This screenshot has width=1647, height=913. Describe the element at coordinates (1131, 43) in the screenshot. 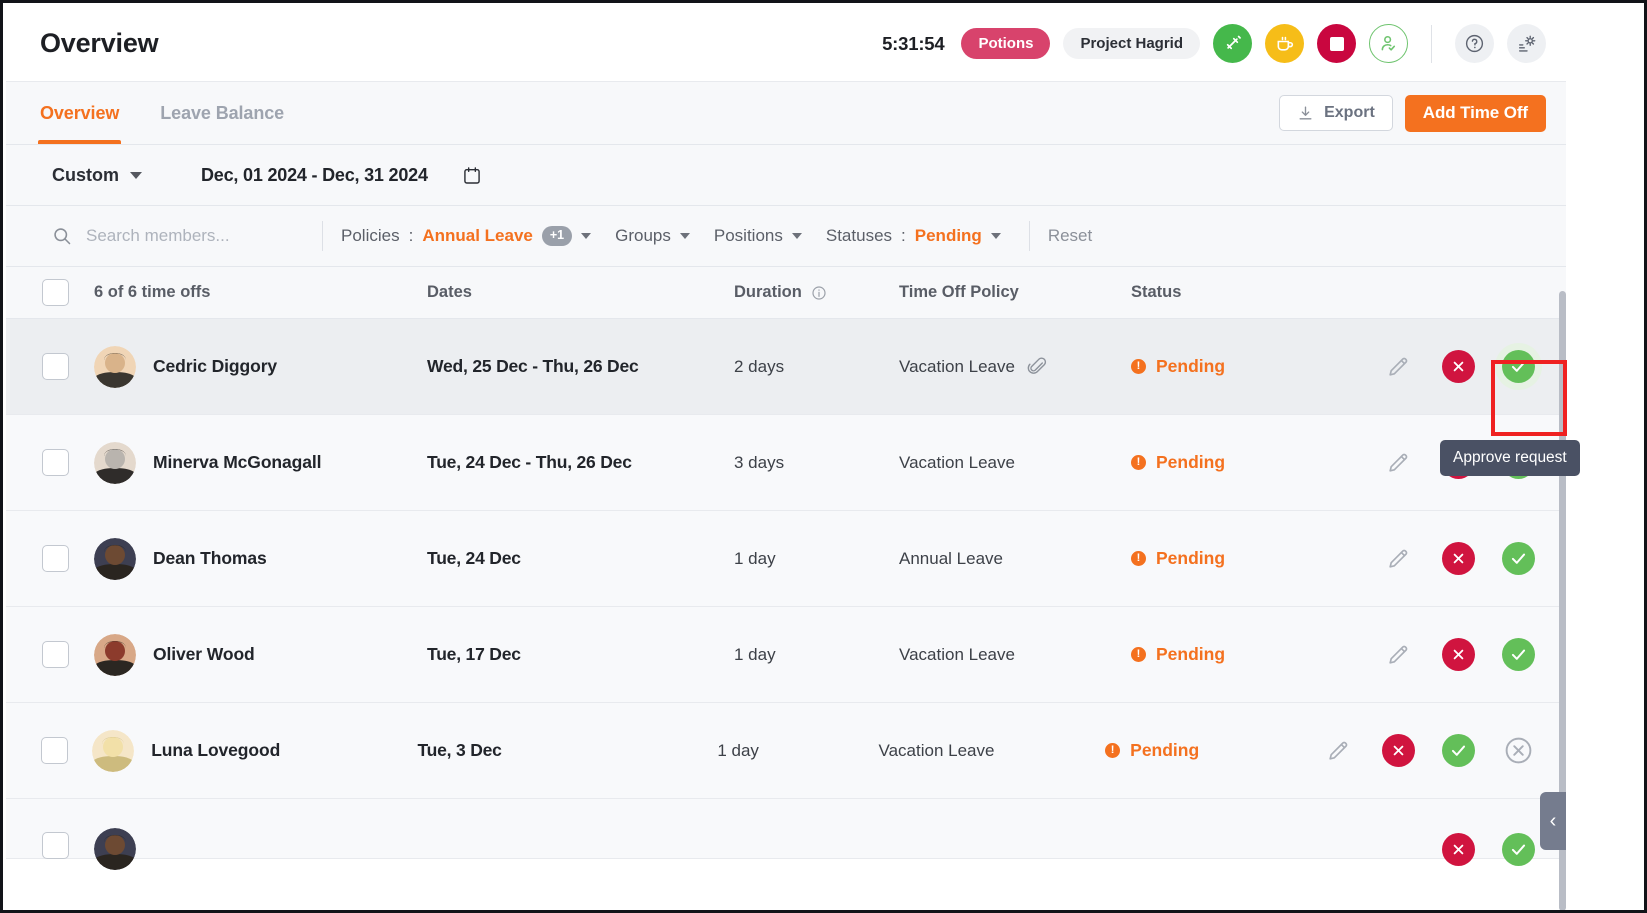

I see `current-project-pill: Project Hagrid` at that location.